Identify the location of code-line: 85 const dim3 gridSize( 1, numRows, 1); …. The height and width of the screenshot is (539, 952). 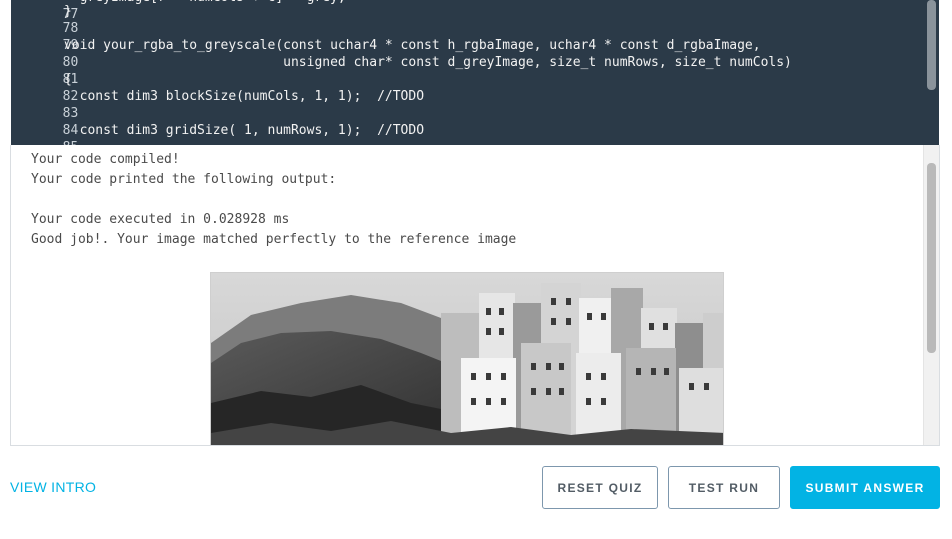
(467, 133).